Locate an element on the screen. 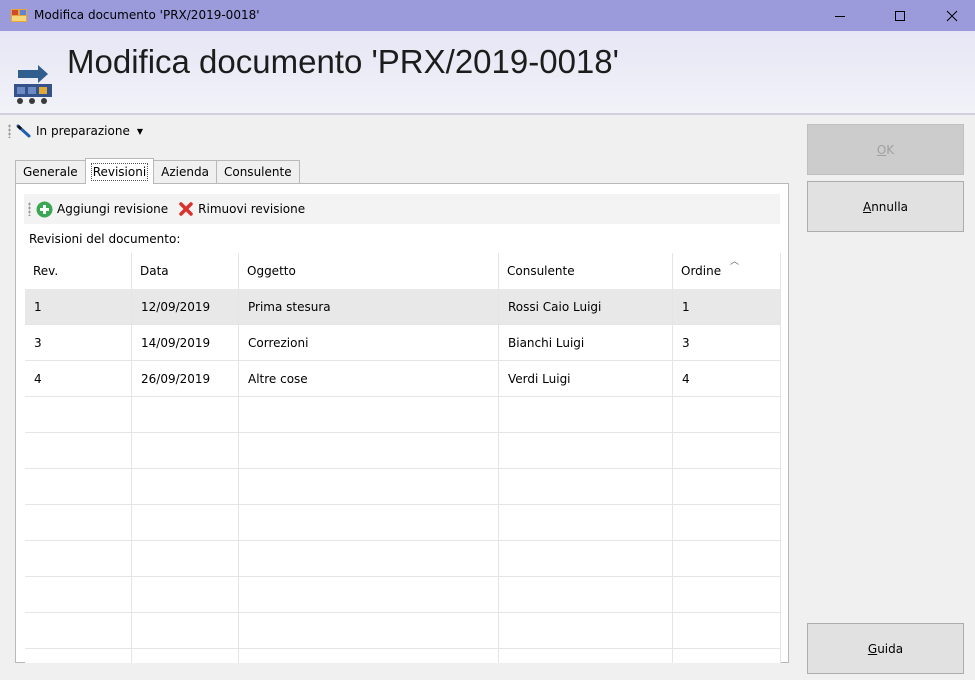 The width and height of the screenshot is (975, 680). tab-revisioni: Revisioni is located at coordinates (119, 171).